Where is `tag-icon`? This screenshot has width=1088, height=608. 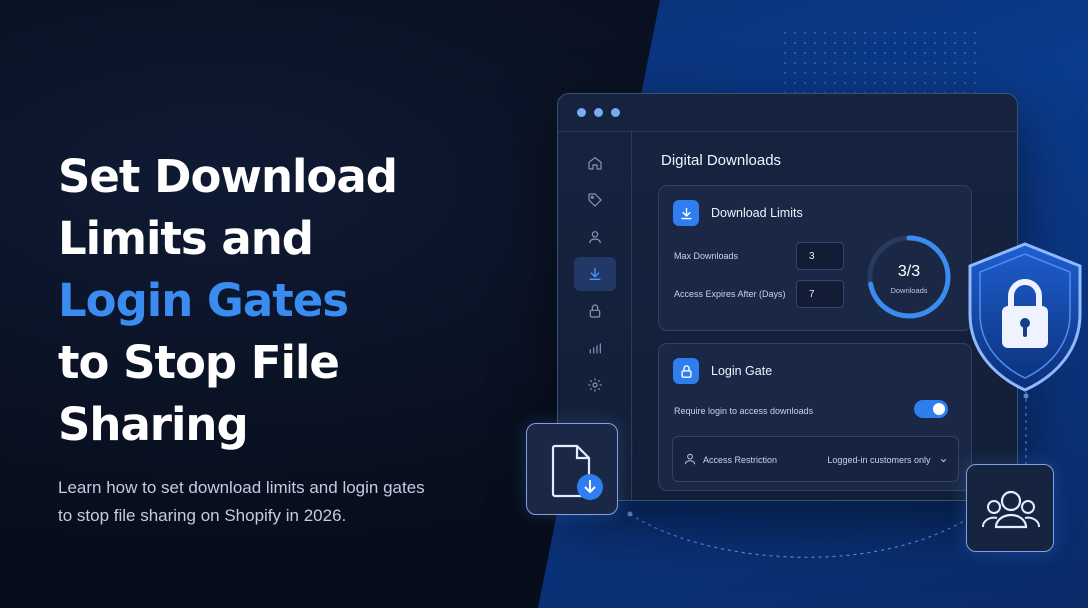 tag-icon is located at coordinates (594, 200).